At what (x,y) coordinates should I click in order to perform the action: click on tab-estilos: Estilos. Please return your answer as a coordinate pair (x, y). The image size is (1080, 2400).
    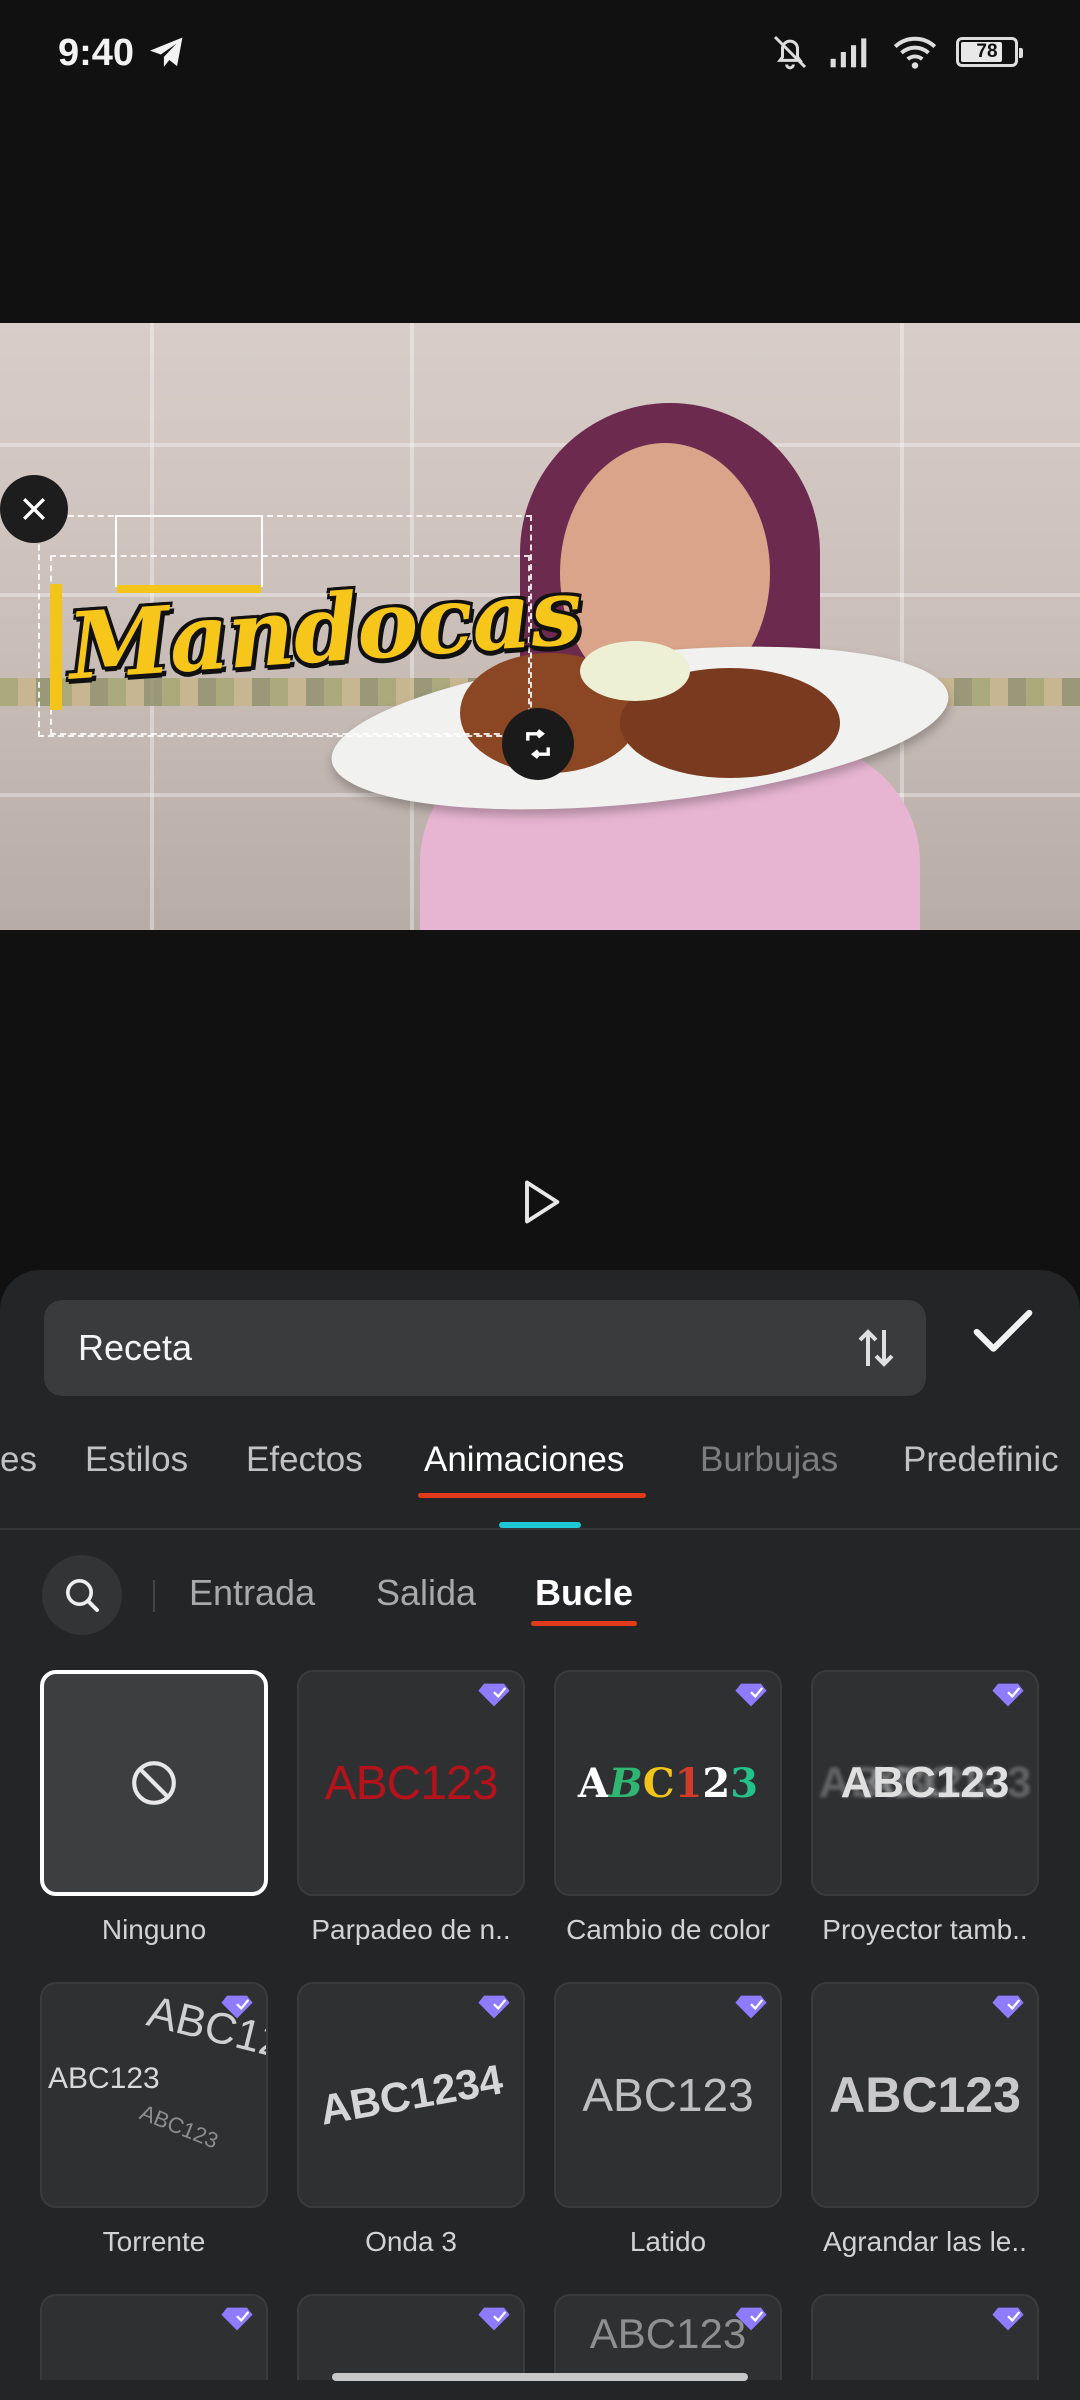
    Looking at the image, I should click on (136, 1460).